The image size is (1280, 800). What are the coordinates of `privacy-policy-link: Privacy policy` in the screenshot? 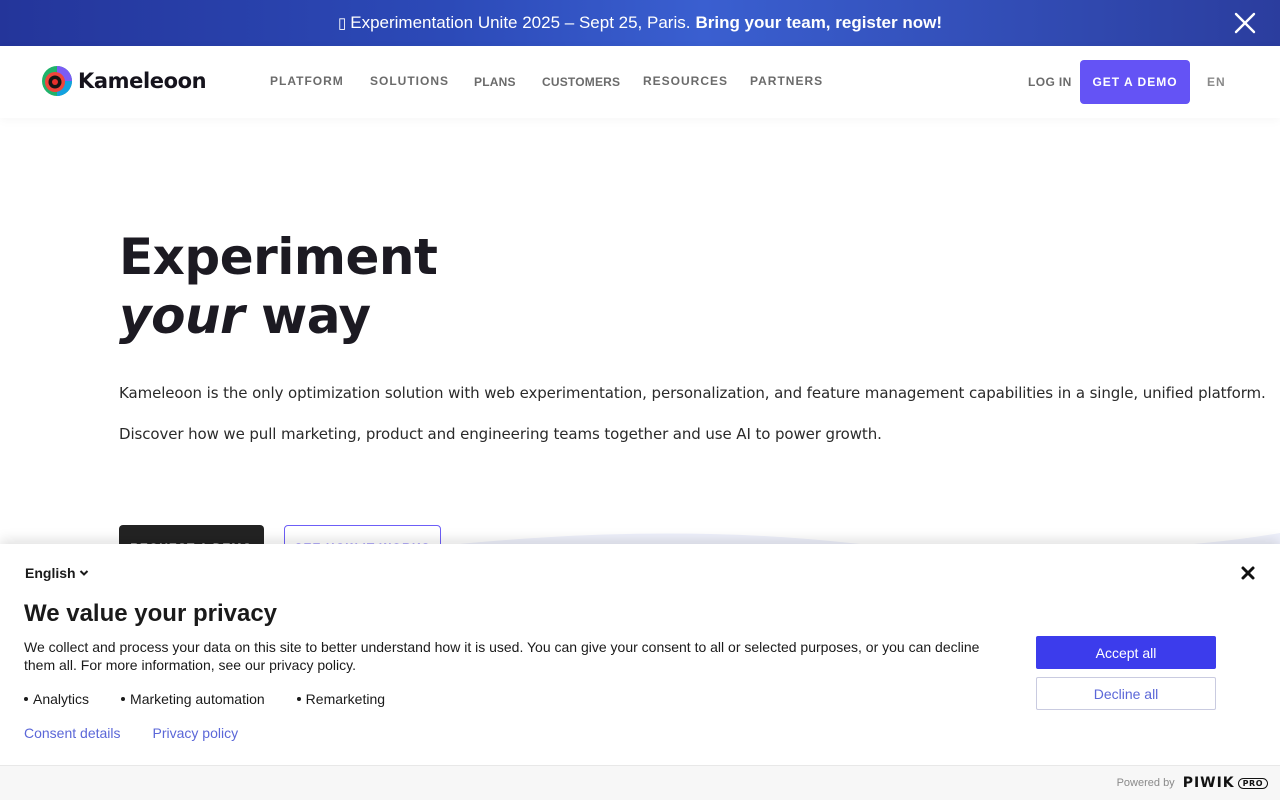 It's located at (196, 733).